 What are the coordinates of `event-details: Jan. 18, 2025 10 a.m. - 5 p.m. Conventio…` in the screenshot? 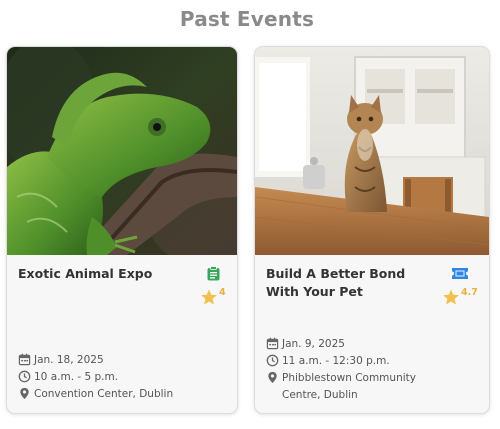 It's located at (95, 378).